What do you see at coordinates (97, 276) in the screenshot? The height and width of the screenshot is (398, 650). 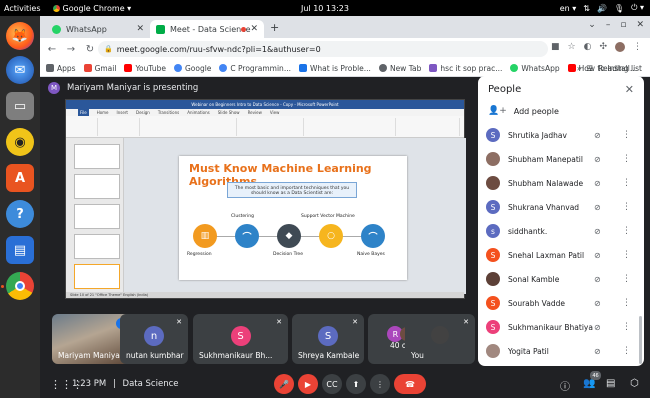 I see `slide-thumbnail-selected` at bounding box center [97, 276].